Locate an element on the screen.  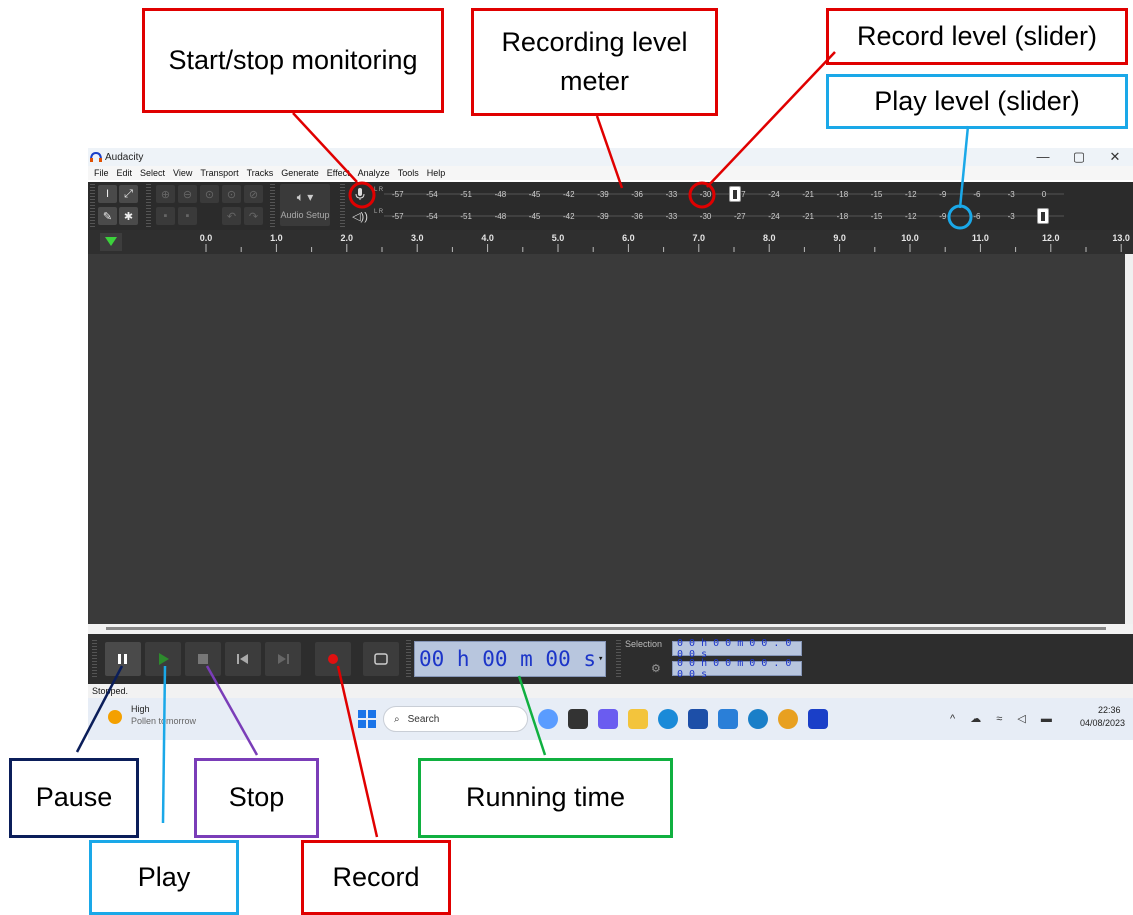
title-bar: Audacity — ▢ ✕ is located at coordinates (610, 157).